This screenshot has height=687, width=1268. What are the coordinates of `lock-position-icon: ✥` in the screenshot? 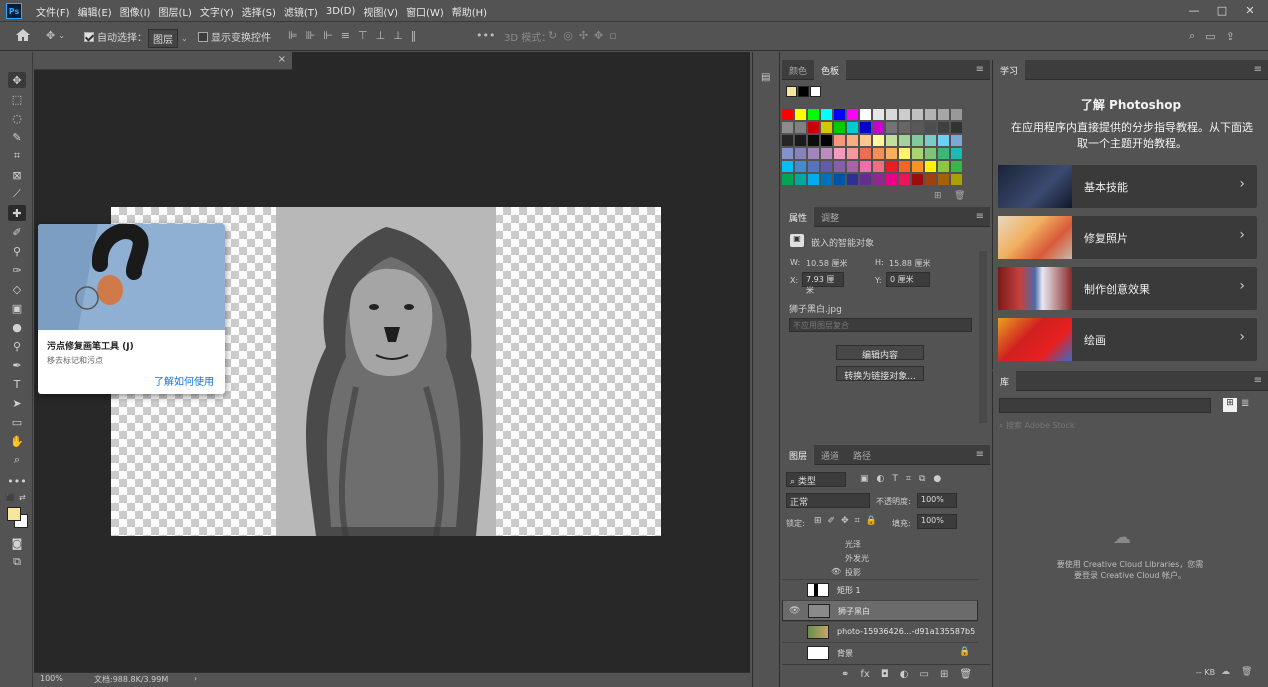 It's located at (845, 521).